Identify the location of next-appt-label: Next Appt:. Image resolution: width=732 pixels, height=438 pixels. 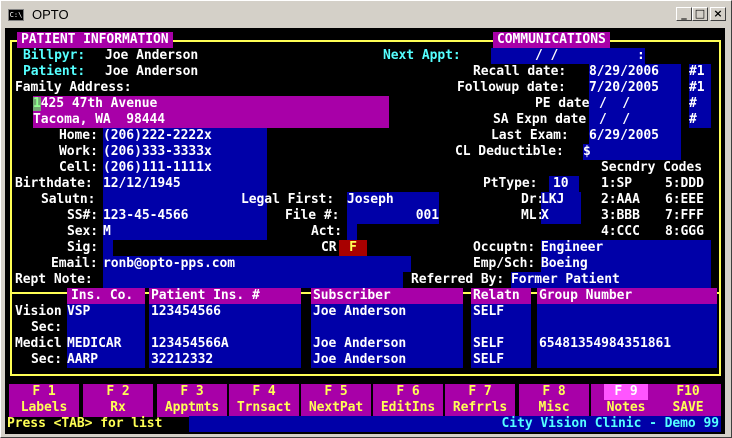
(422, 55).